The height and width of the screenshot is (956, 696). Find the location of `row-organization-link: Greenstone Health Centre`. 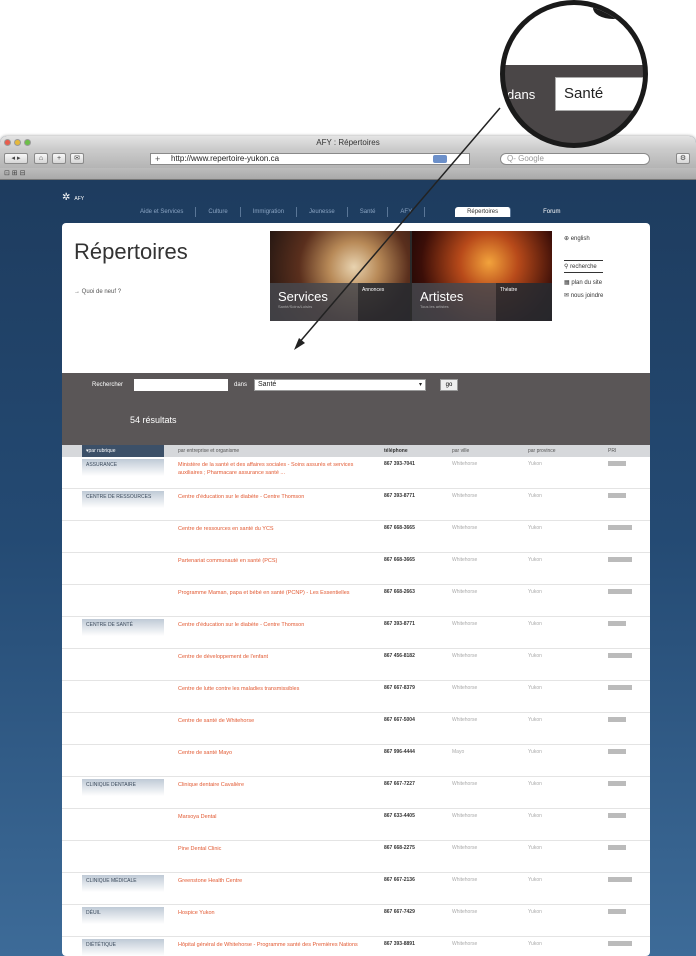

row-organization-link: Greenstone Health Centre is located at coordinates (276, 881).